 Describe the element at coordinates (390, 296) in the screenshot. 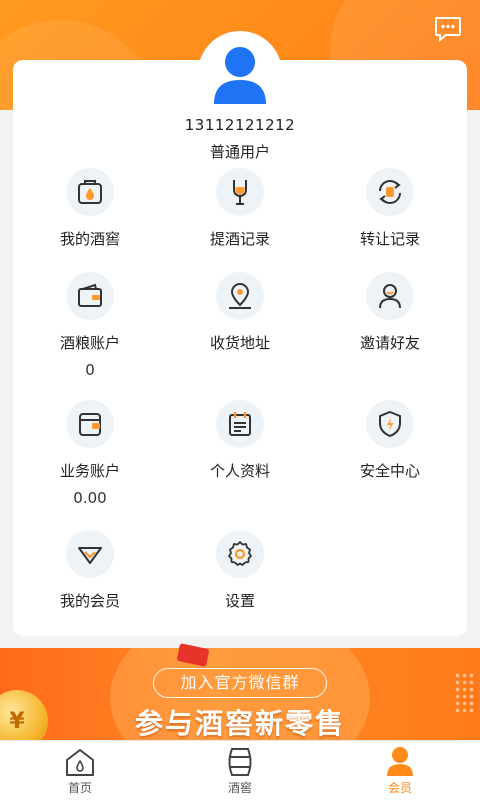

I see `person-icon` at that location.